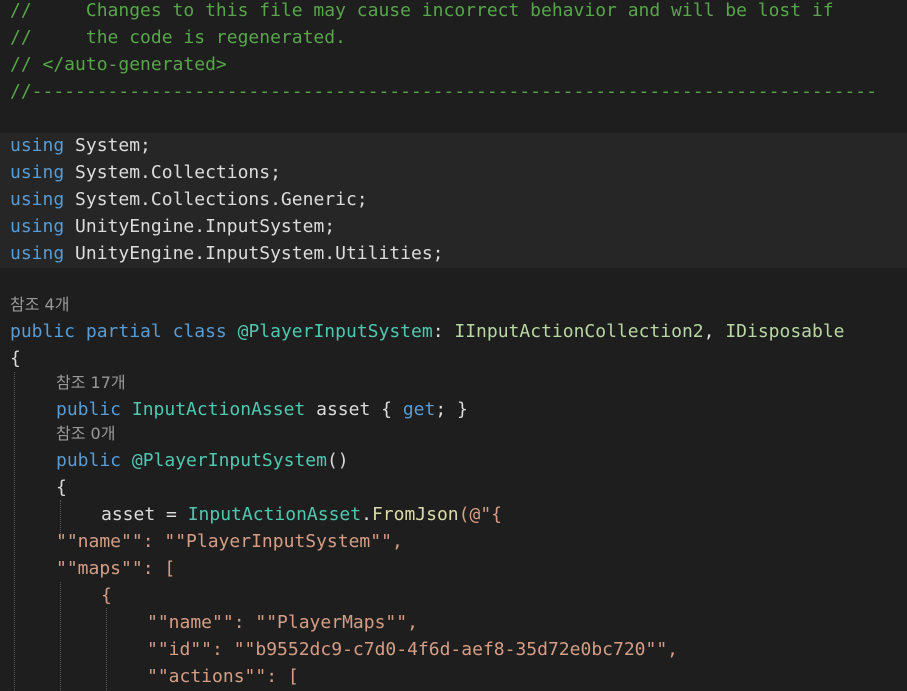 Image resolution: width=907 pixels, height=691 pixels. What do you see at coordinates (223, 676) in the screenshot?
I see `json-string-line: ""actions"": [` at bounding box center [223, 676].